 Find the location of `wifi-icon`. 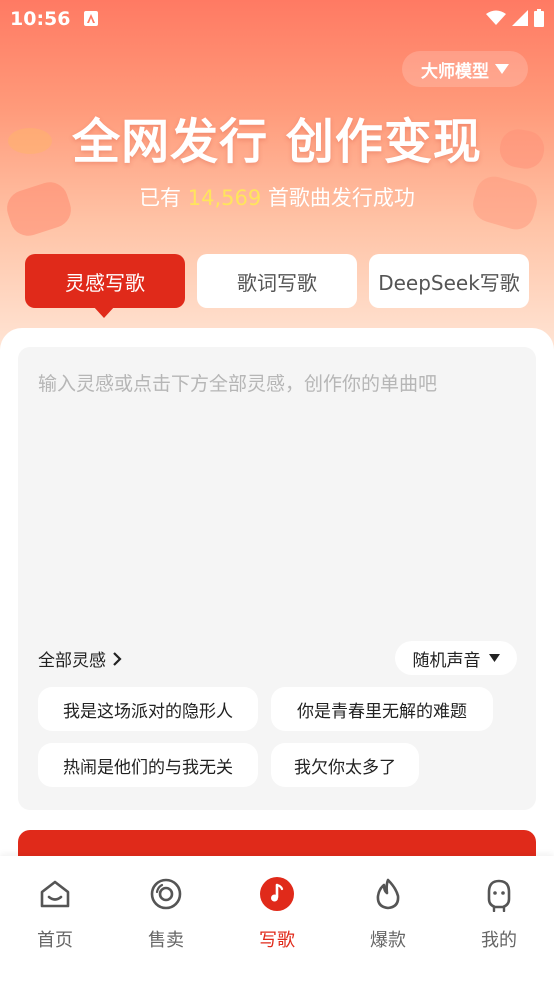

wifi-icon is located at coordinates (496, 17).